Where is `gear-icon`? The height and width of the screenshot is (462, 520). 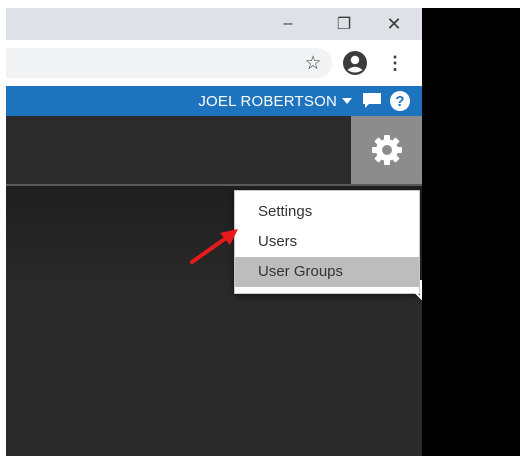 gear-icon is located at coordinates (386, 150).